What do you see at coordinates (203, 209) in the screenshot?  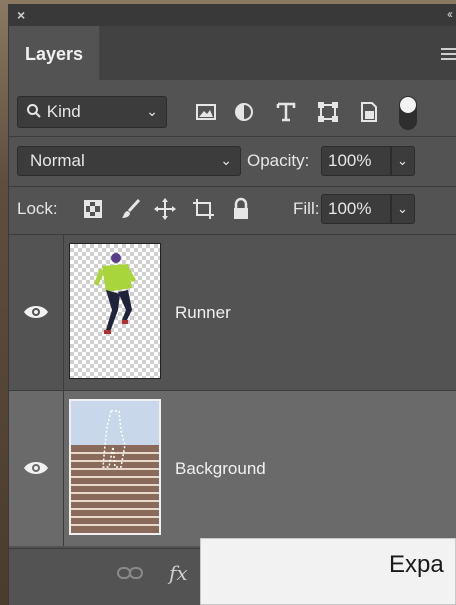 I see `lock-artboard-icon` at bounding box center [203, 209].